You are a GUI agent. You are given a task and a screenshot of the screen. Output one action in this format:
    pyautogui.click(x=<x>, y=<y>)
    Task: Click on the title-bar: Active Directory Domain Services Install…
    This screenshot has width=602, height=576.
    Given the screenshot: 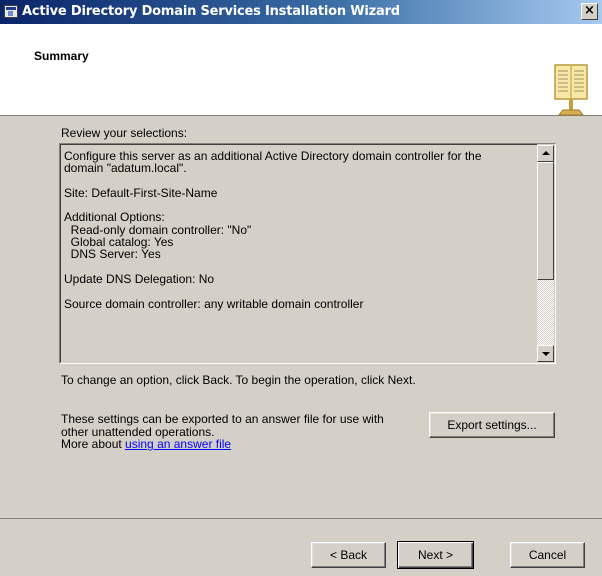 What is the action you would take?
    pyautogui.click(x=301, y=12)
    